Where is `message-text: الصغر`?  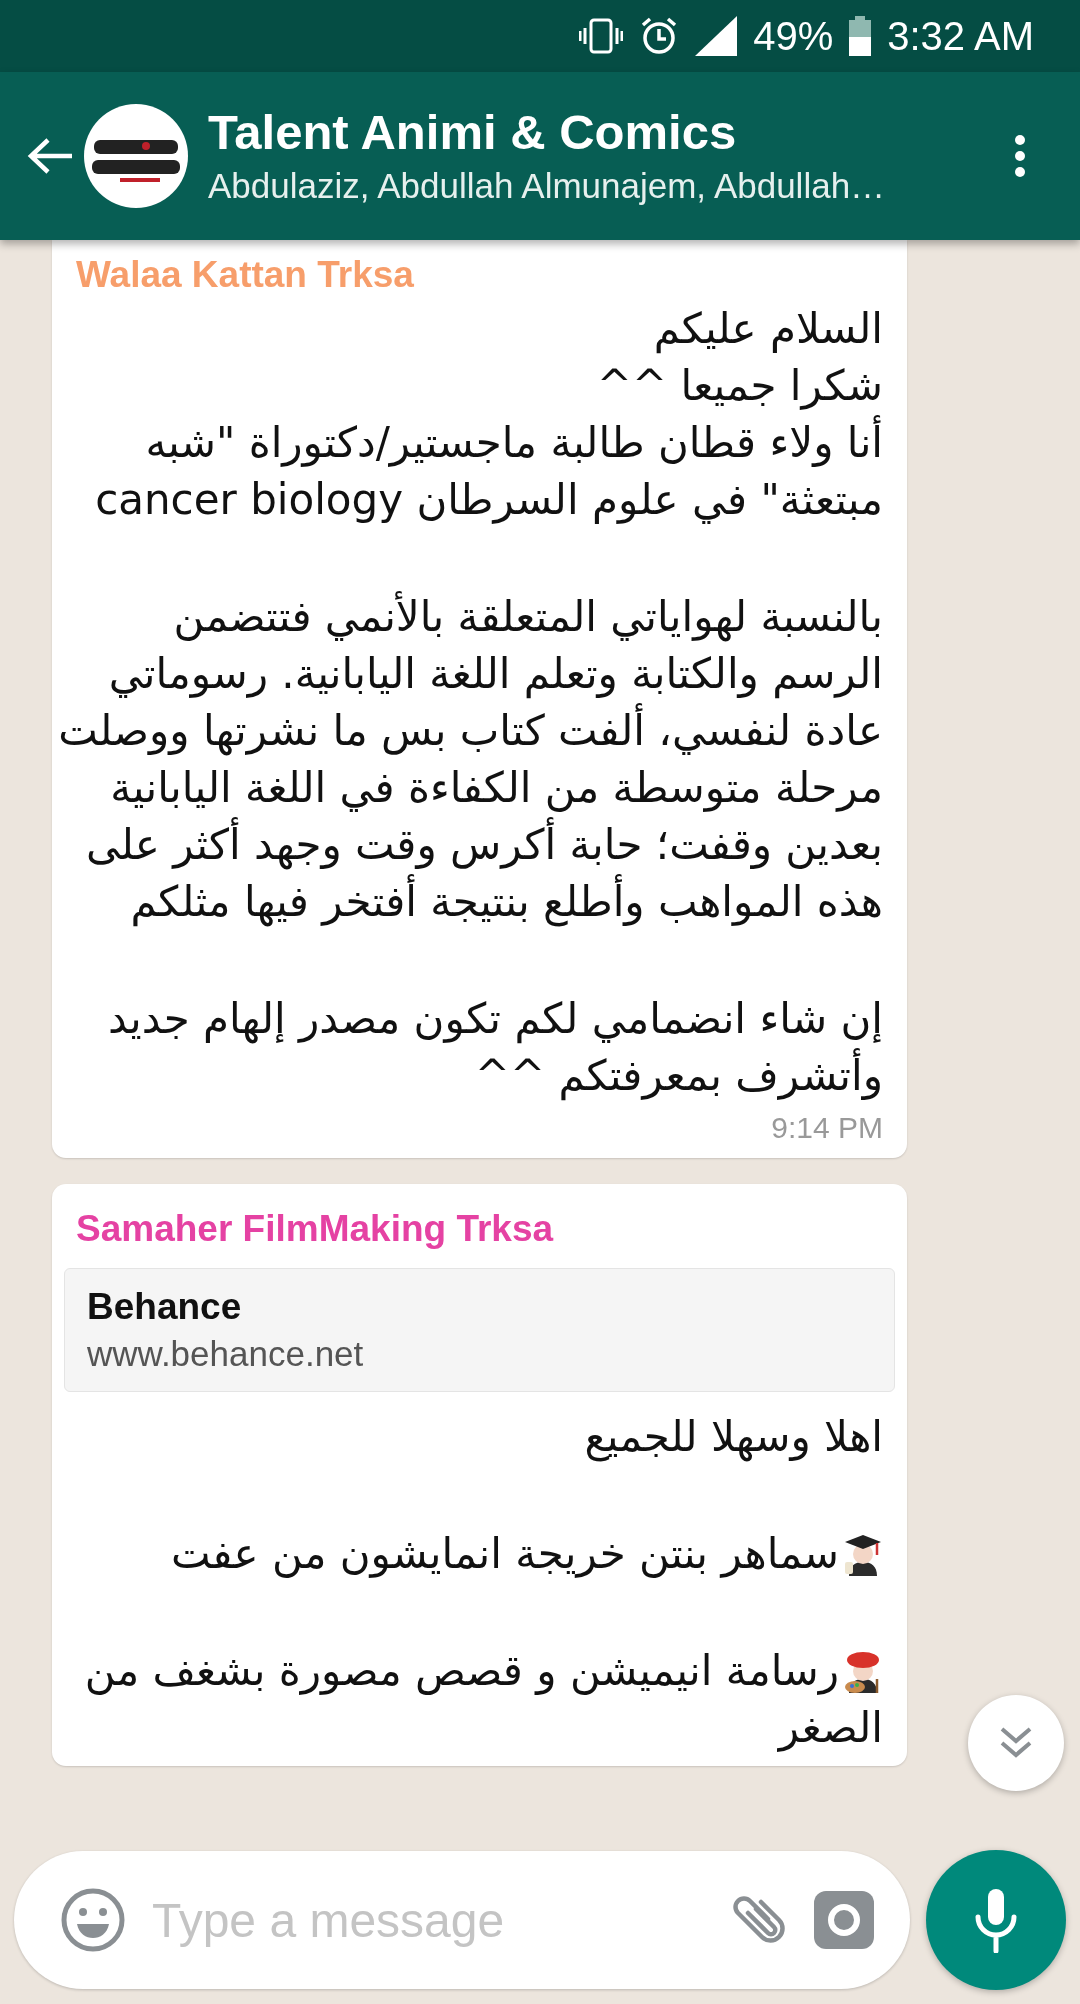 message-text: الصغر is located at coordinates (830, 1728).